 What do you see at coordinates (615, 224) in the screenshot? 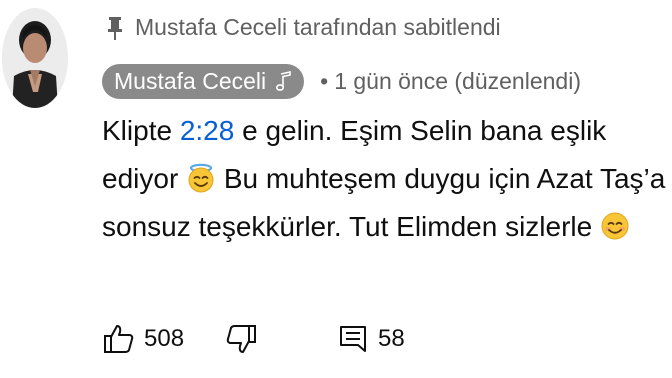
I see `smiling-face-emoji` at bounding box center [615, 224].